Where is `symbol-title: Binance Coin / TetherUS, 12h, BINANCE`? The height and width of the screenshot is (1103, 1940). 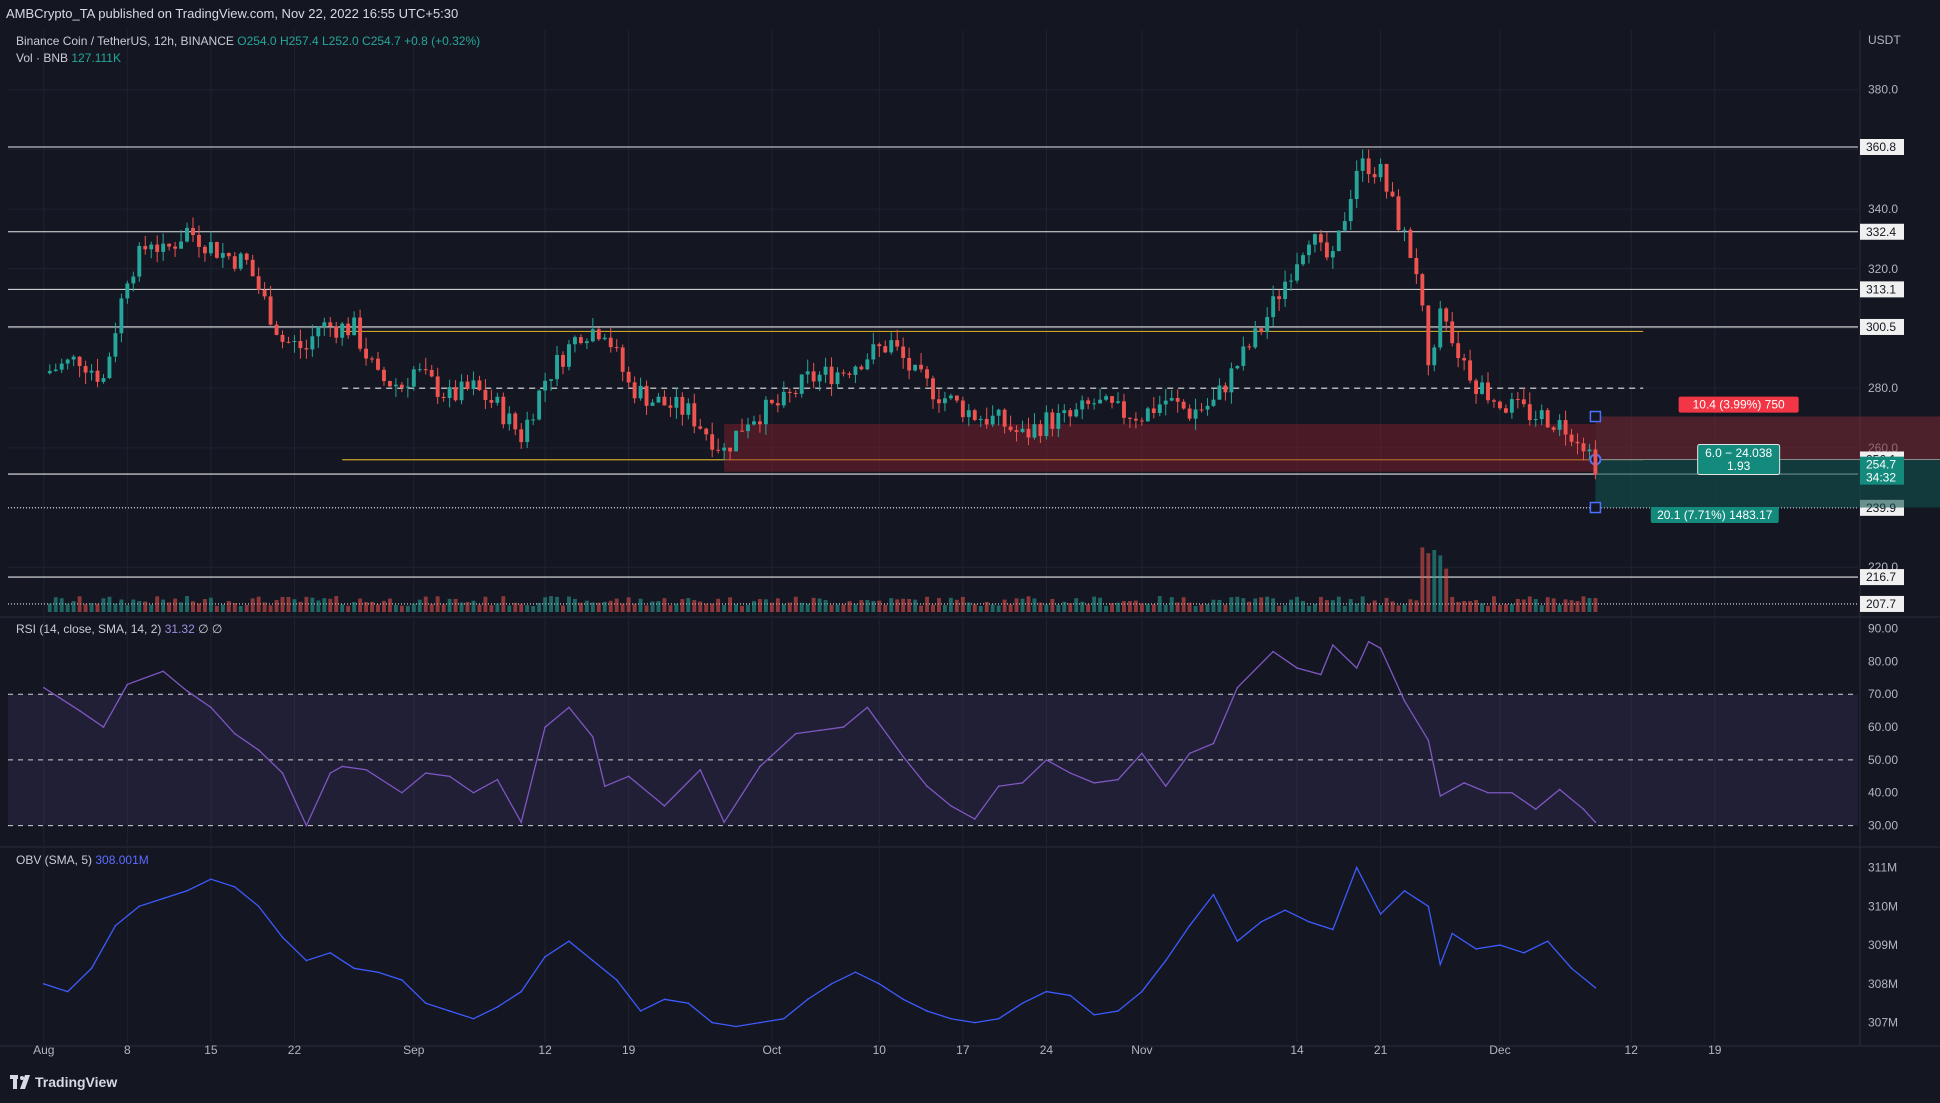 symbol-title: Binance Coin / TetherUS, 12h, BINANCE is located at coordinates (125, 41).